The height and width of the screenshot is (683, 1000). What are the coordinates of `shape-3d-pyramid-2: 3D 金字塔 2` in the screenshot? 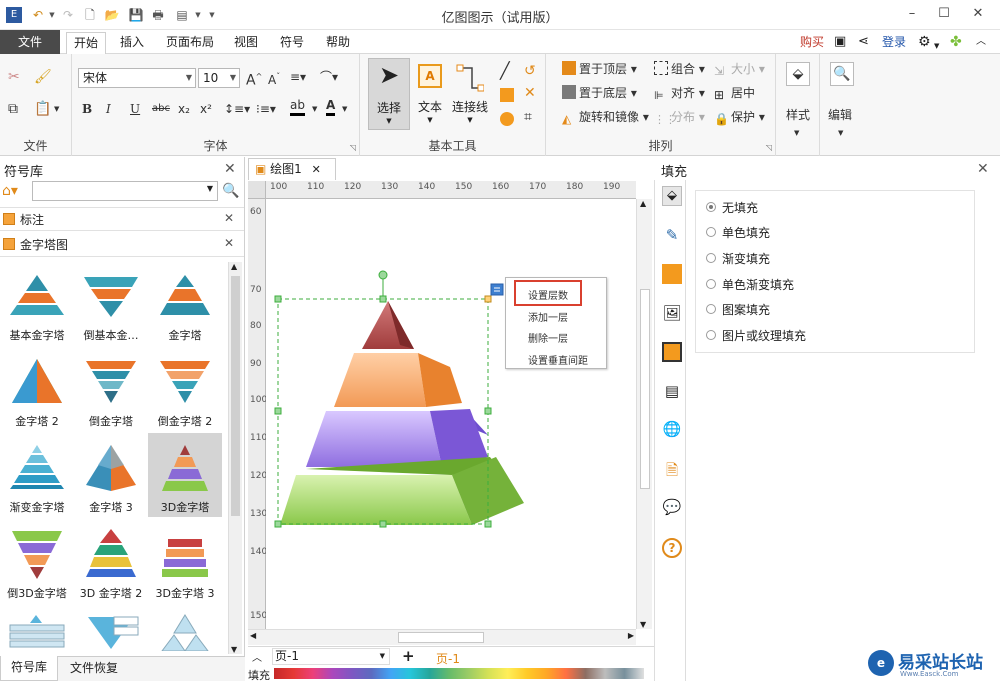 It's located at (111, 561).